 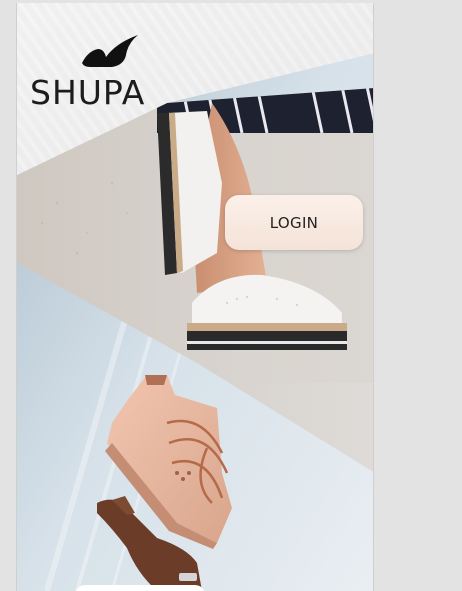 I want to click on login-button: LOGIN, so click(x=294, y=222).